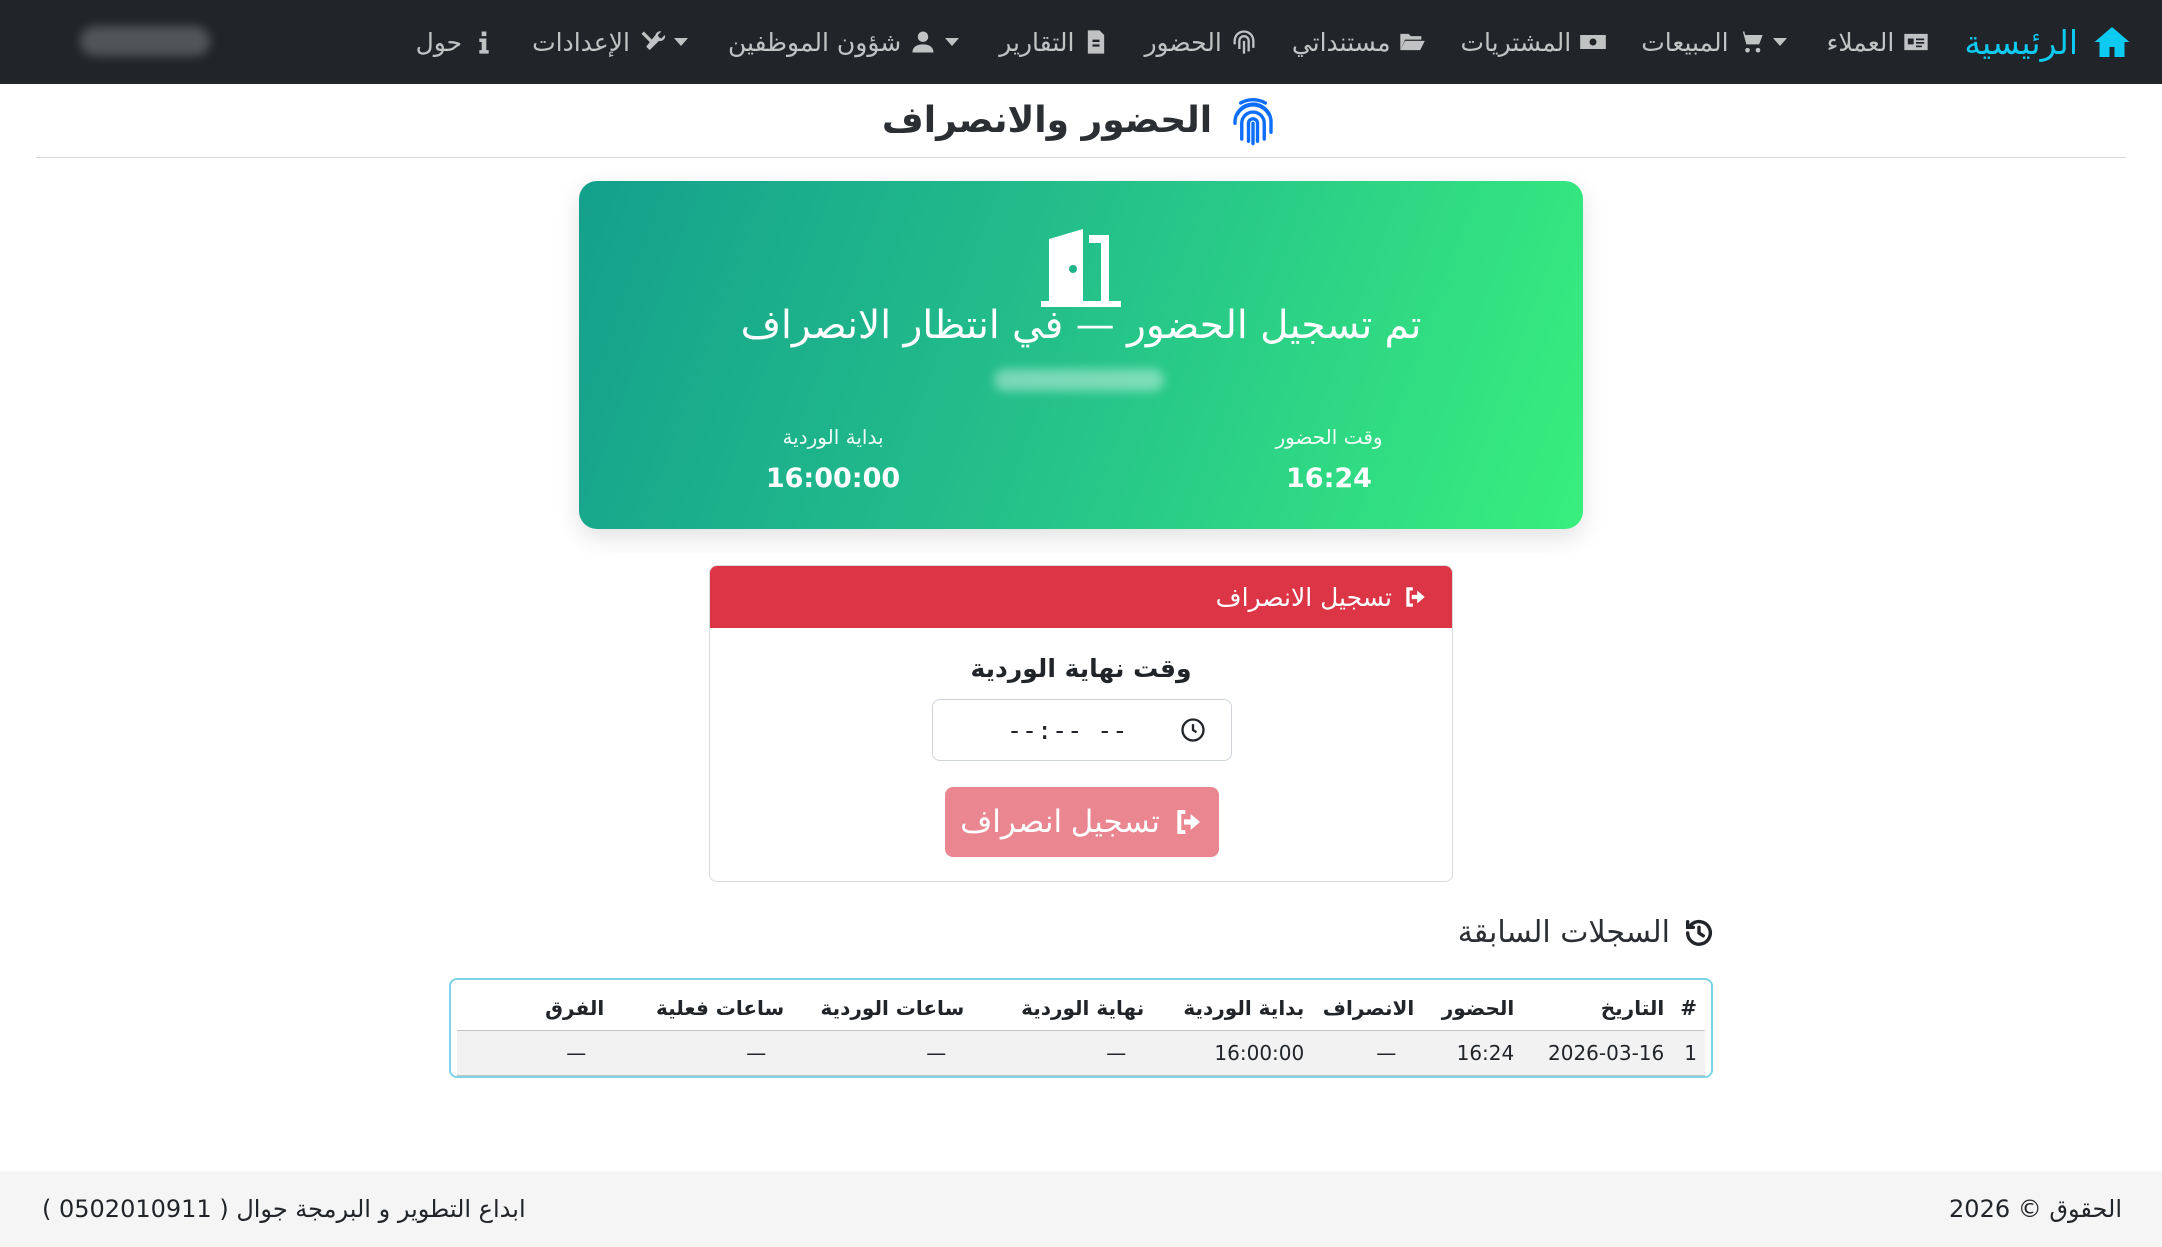  What do you see at coordinates (1183, 42) in the screenshot?
I see `nav-item-label: الحضور` at bounding box center [1183, 42].